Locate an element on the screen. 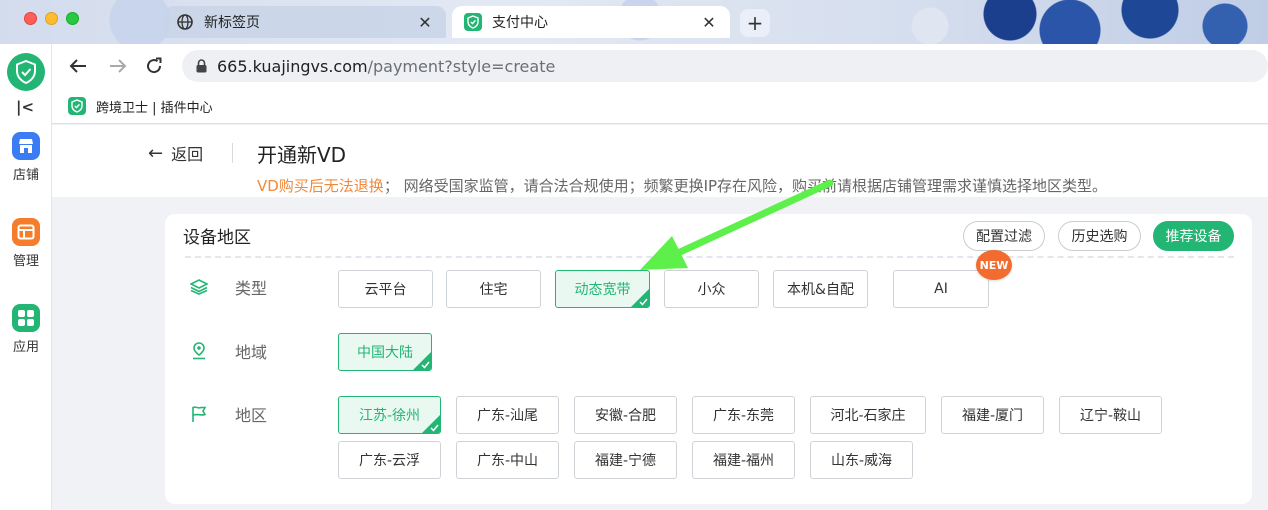 This screenshot has height=510, width=1268. location-pin-icon is located at coordinates (199, 351).